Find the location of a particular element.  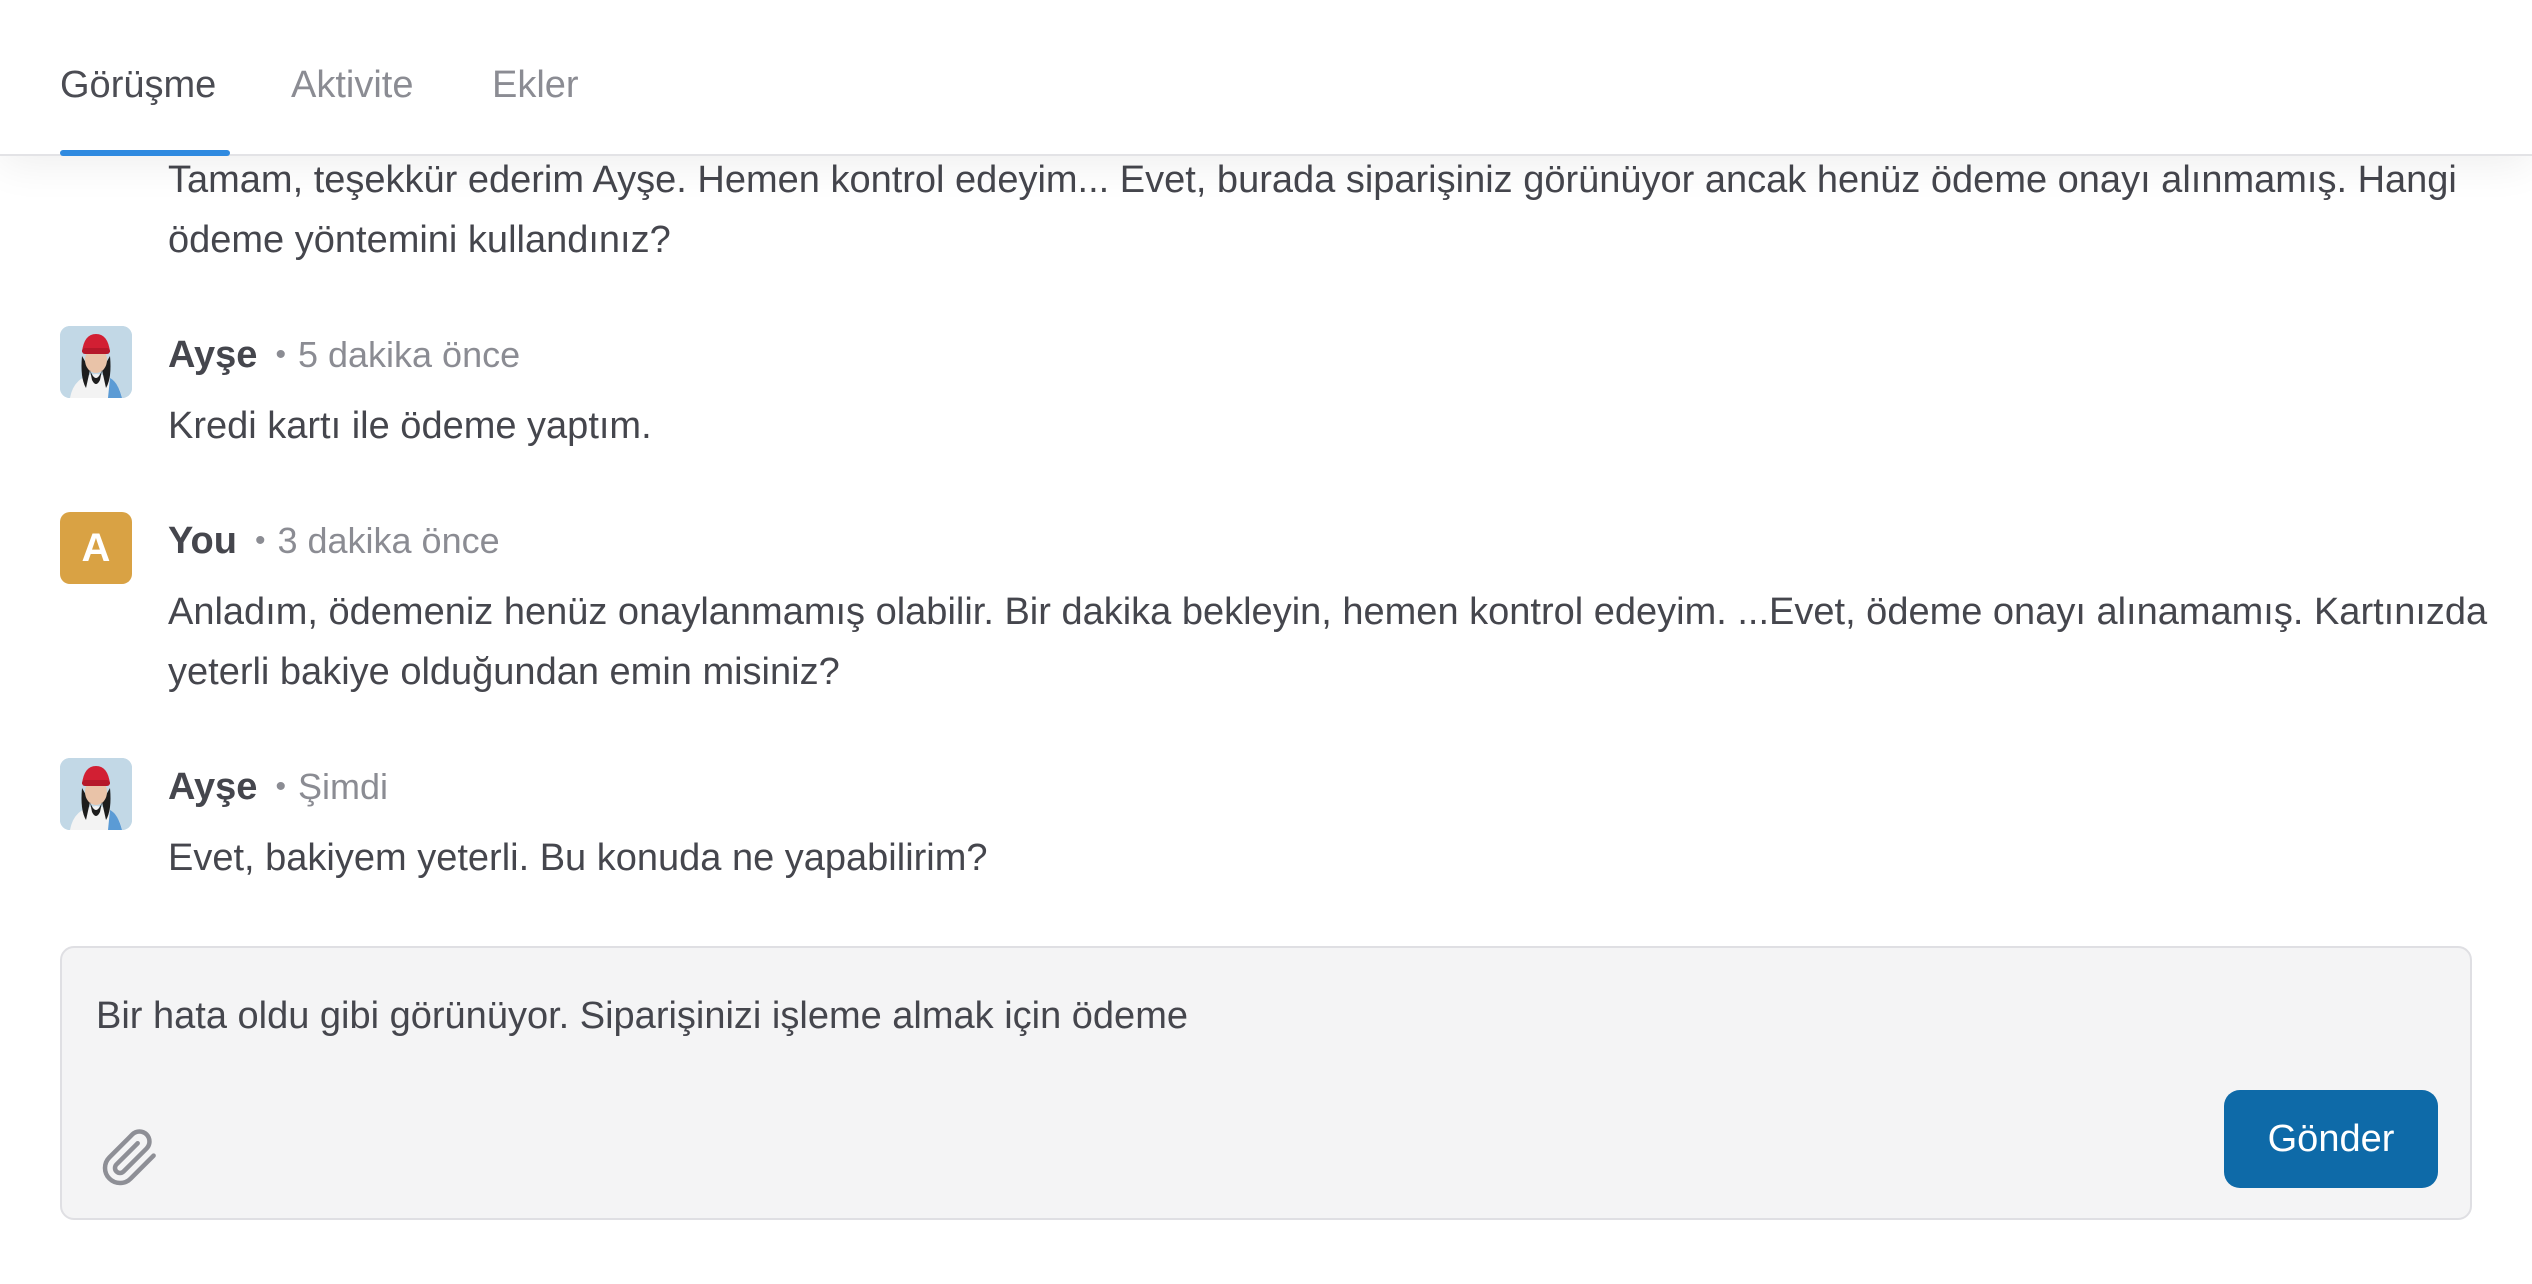

tab-attachments: Ekler is located at coordinates (535, 85).